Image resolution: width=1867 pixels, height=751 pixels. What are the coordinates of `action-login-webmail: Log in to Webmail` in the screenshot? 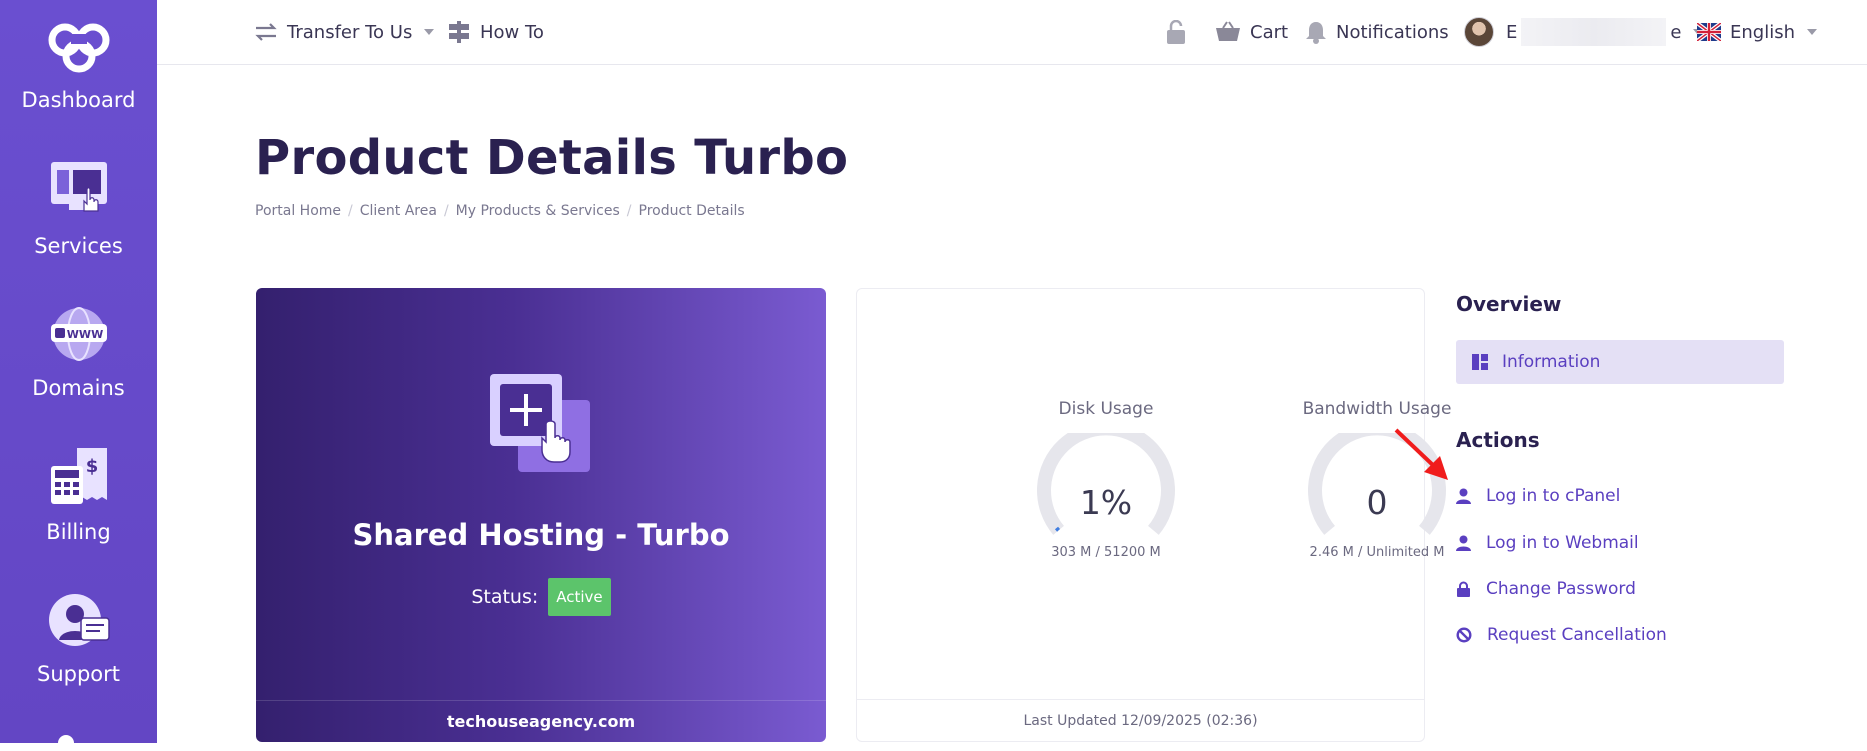 It's located at (1547, 543).